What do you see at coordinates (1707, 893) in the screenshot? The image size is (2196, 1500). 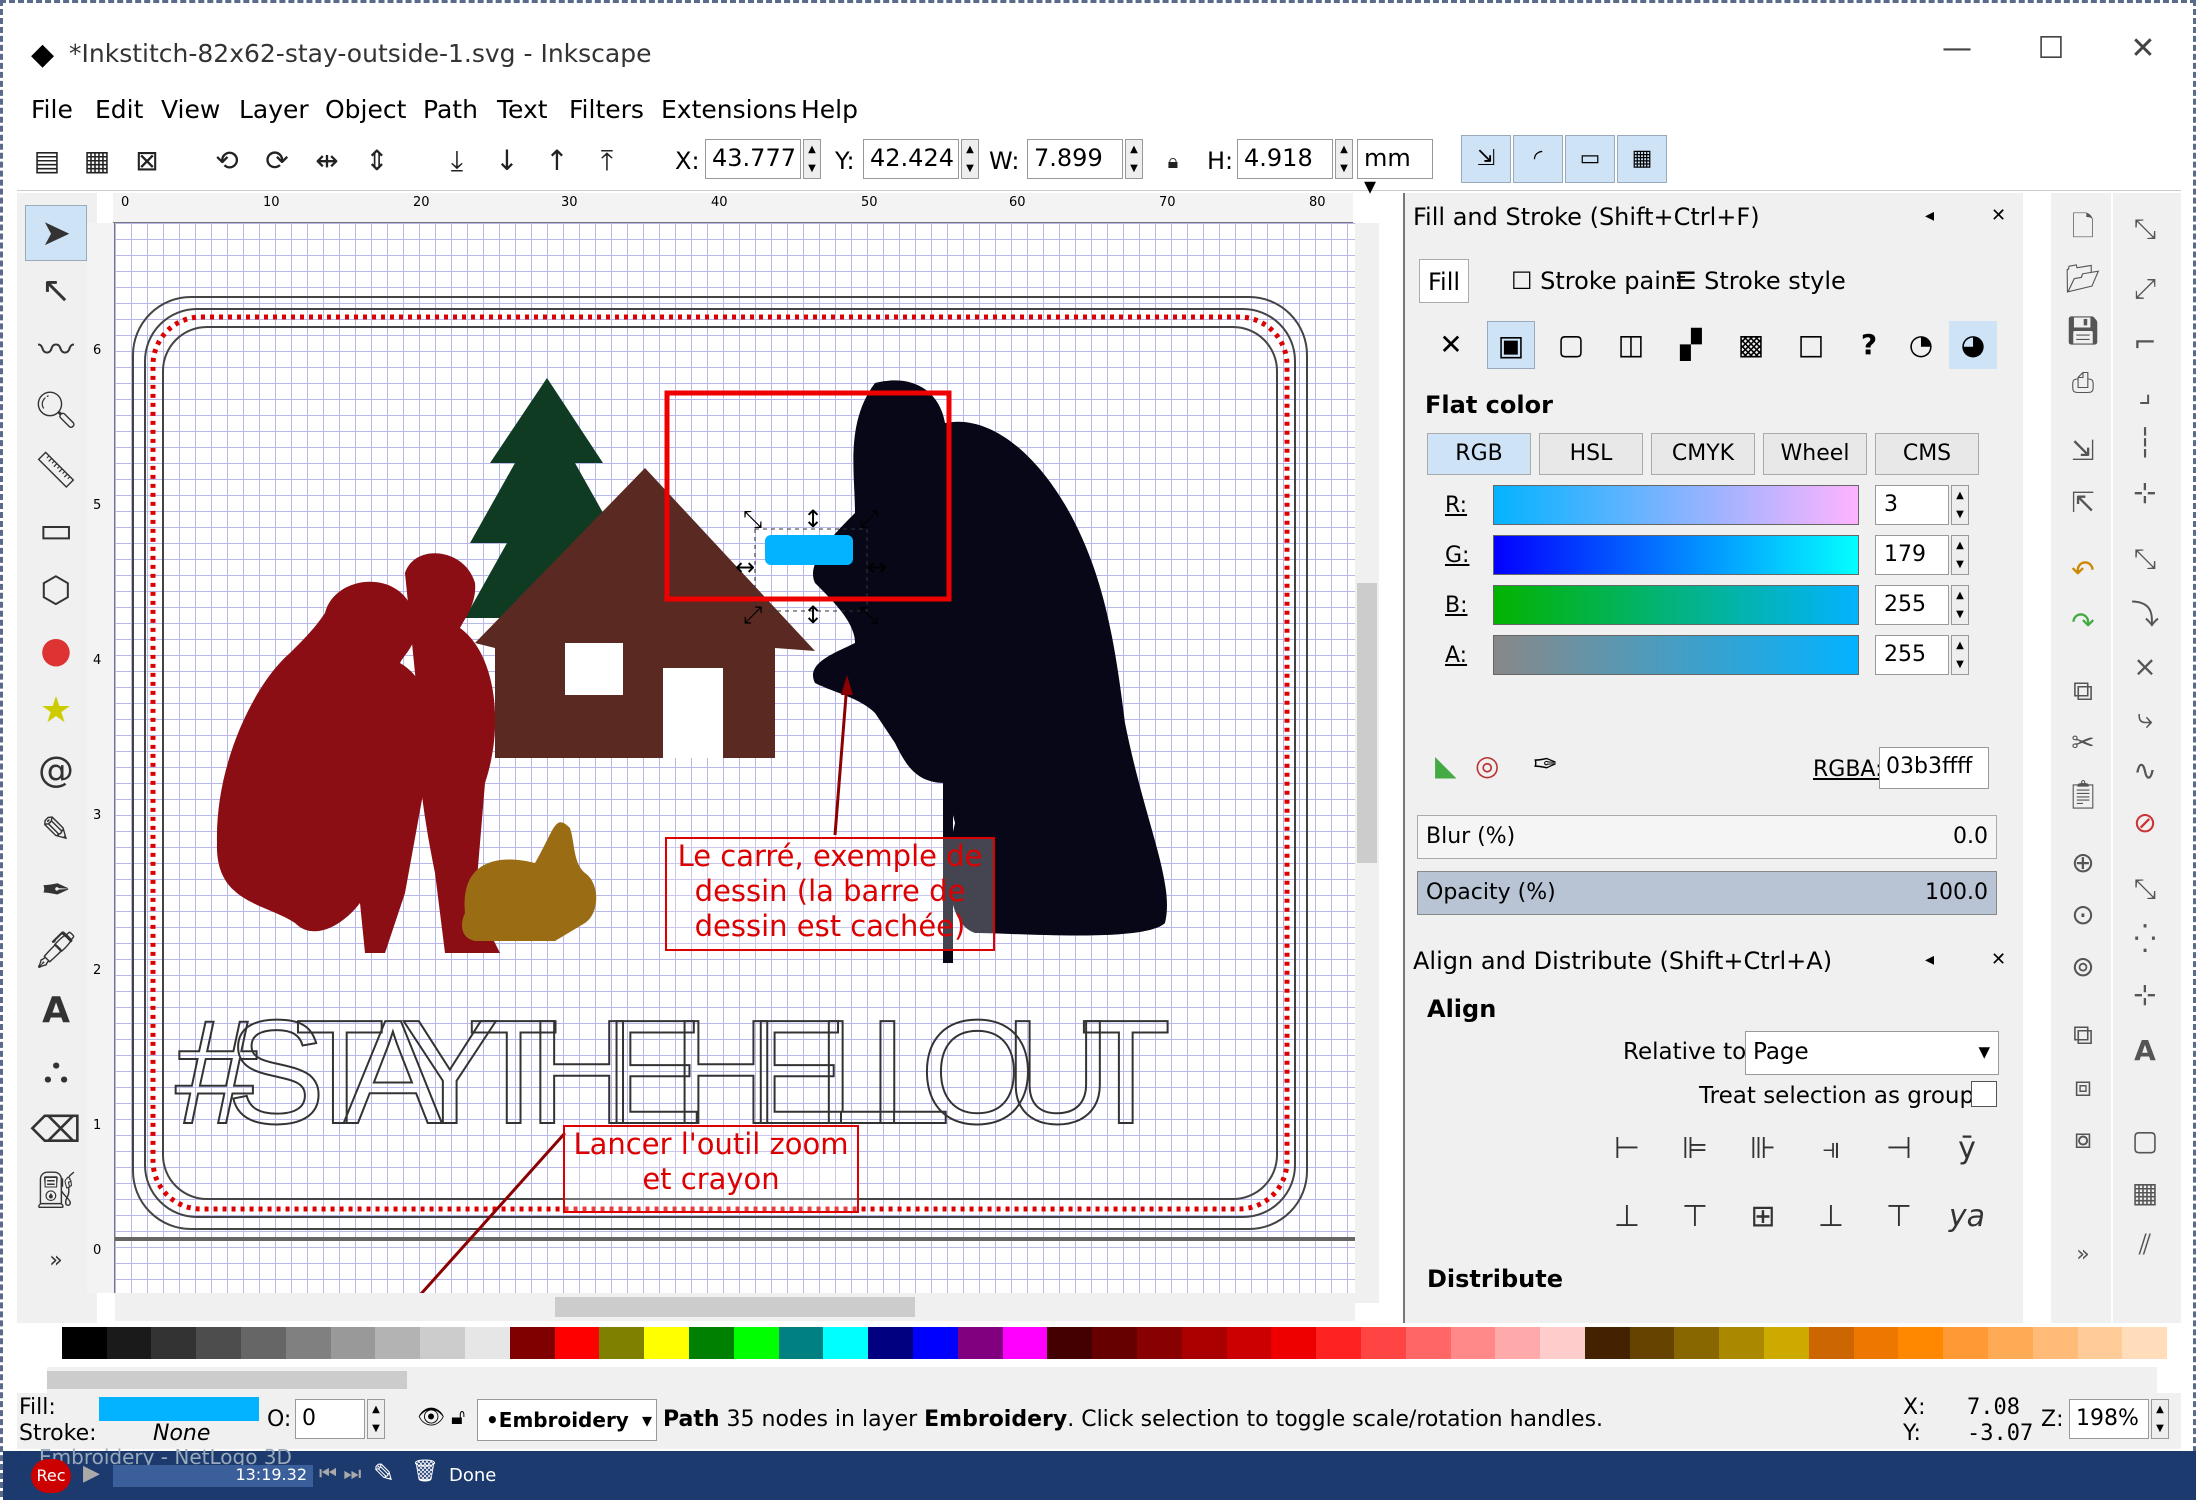 I see `opacity-slider: Opacity (%) 100.0` at bounding box center [1707, 893].